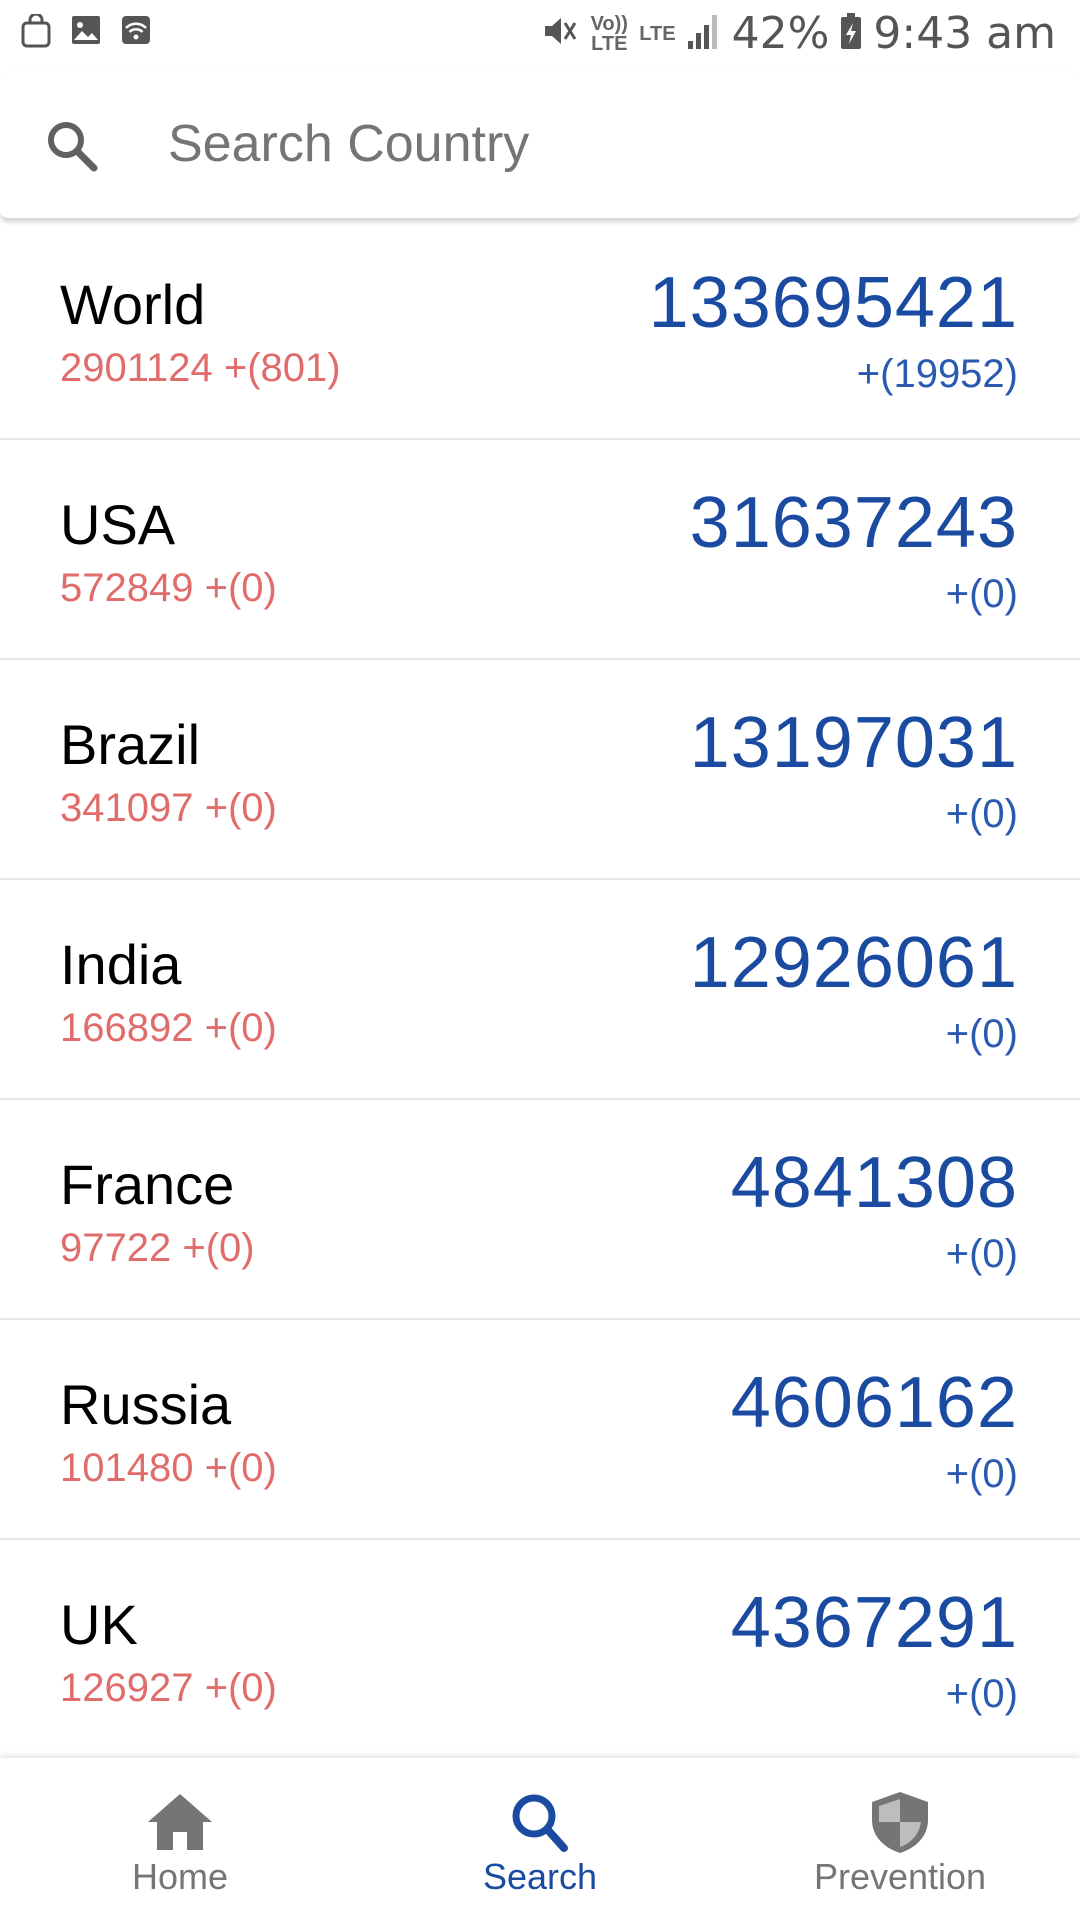 This screenshot has height=1920, width=1080. I want to click on status-bar: Vo)) LTE LTE 42% 9:43 am, so click(540, 36).